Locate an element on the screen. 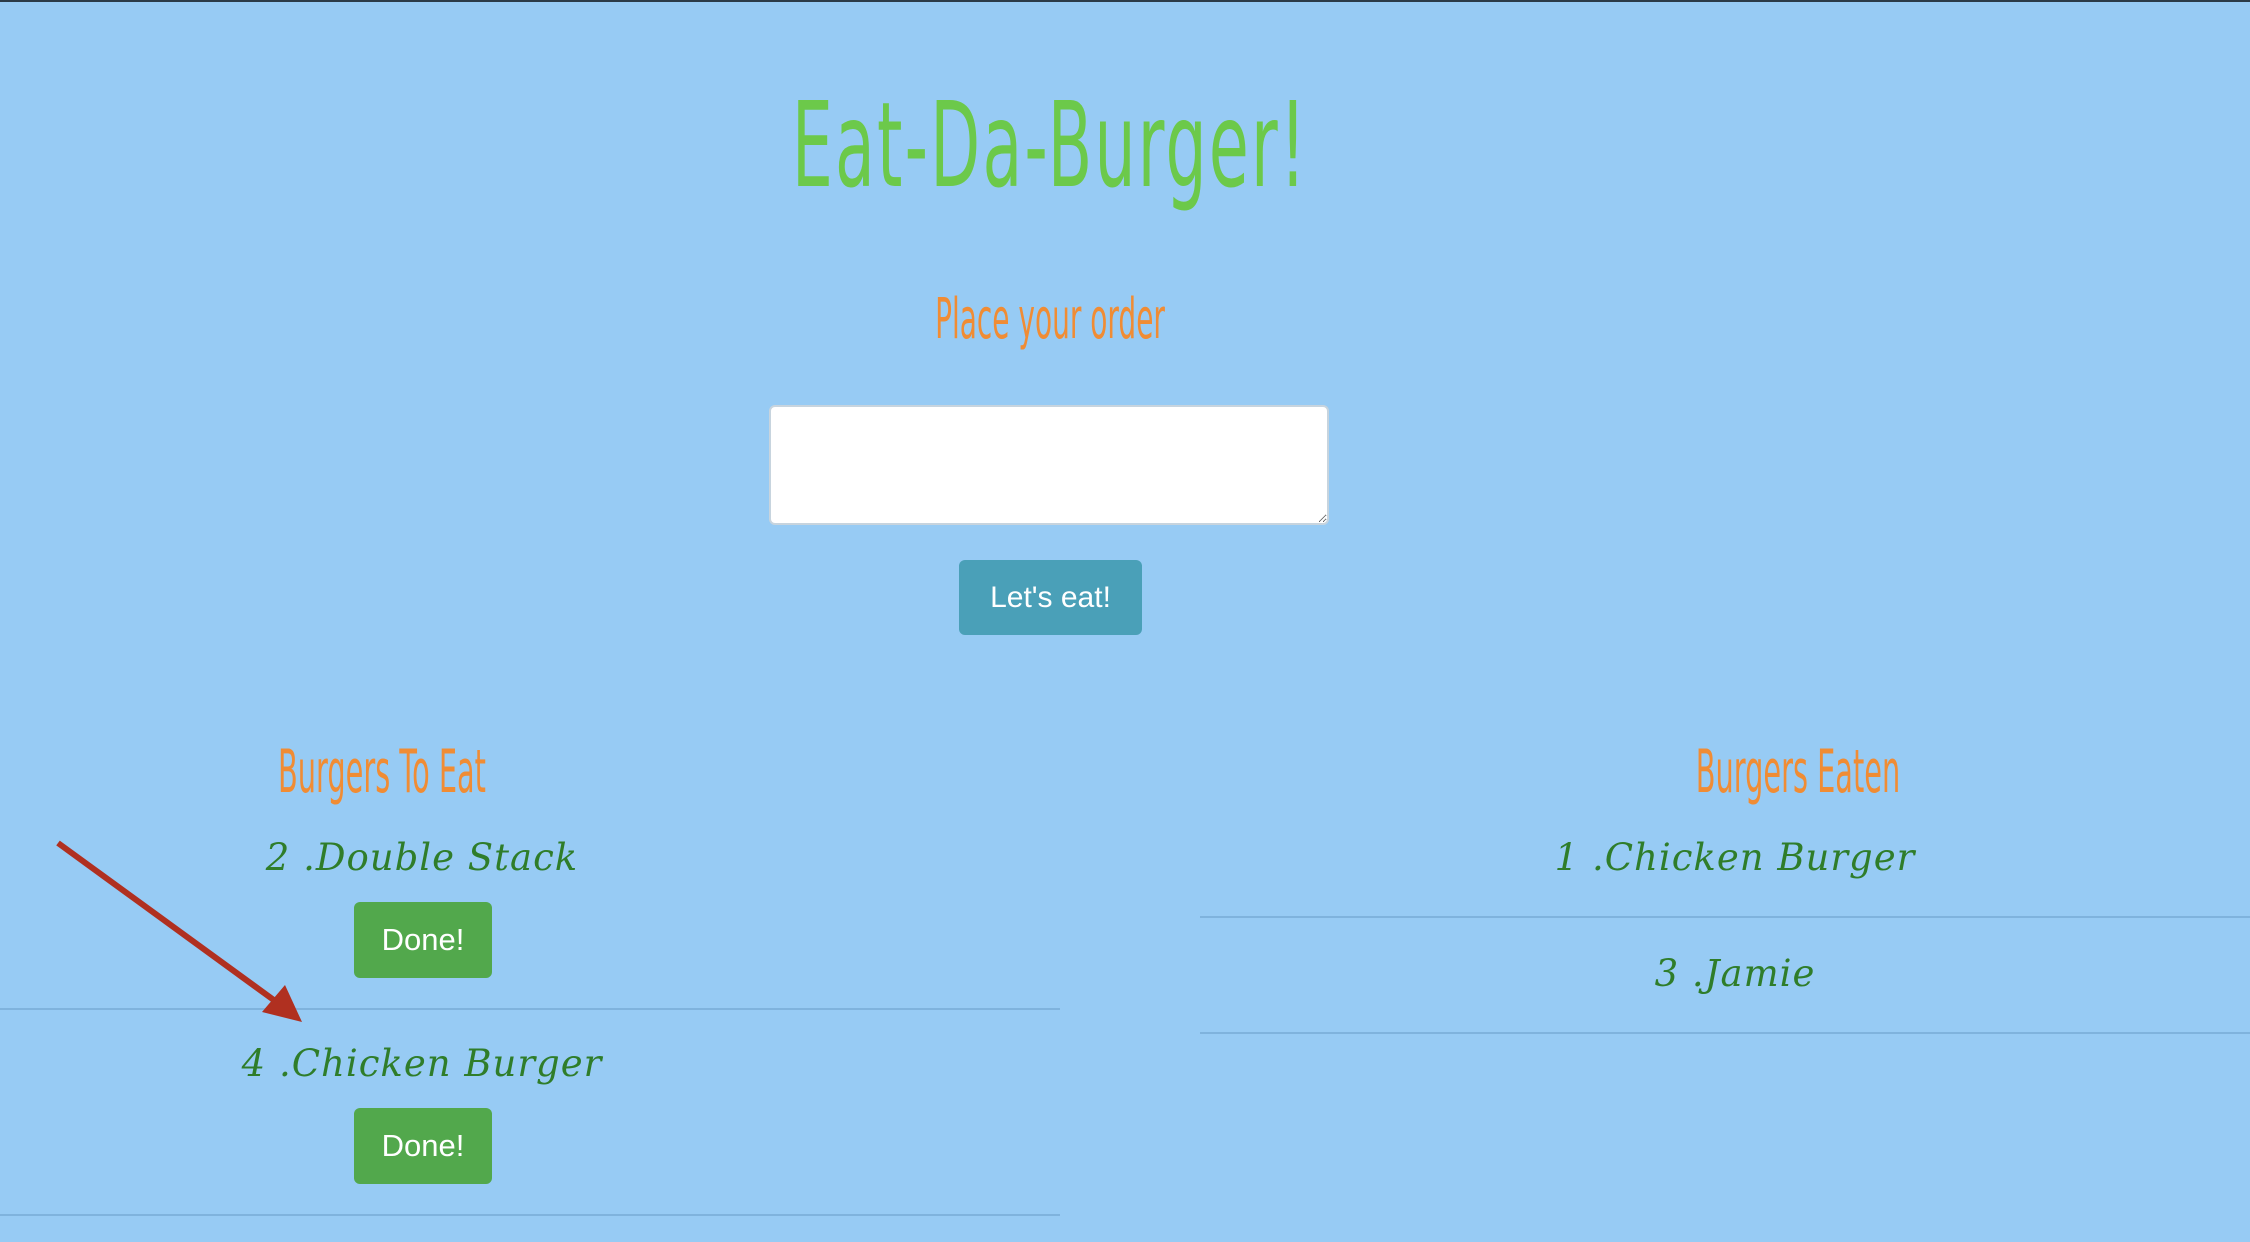 The width and height of the screenshot is (2250, 1242). eaten-item-label: 1 .Chicken Burger is located at coordinates (1735, 857).